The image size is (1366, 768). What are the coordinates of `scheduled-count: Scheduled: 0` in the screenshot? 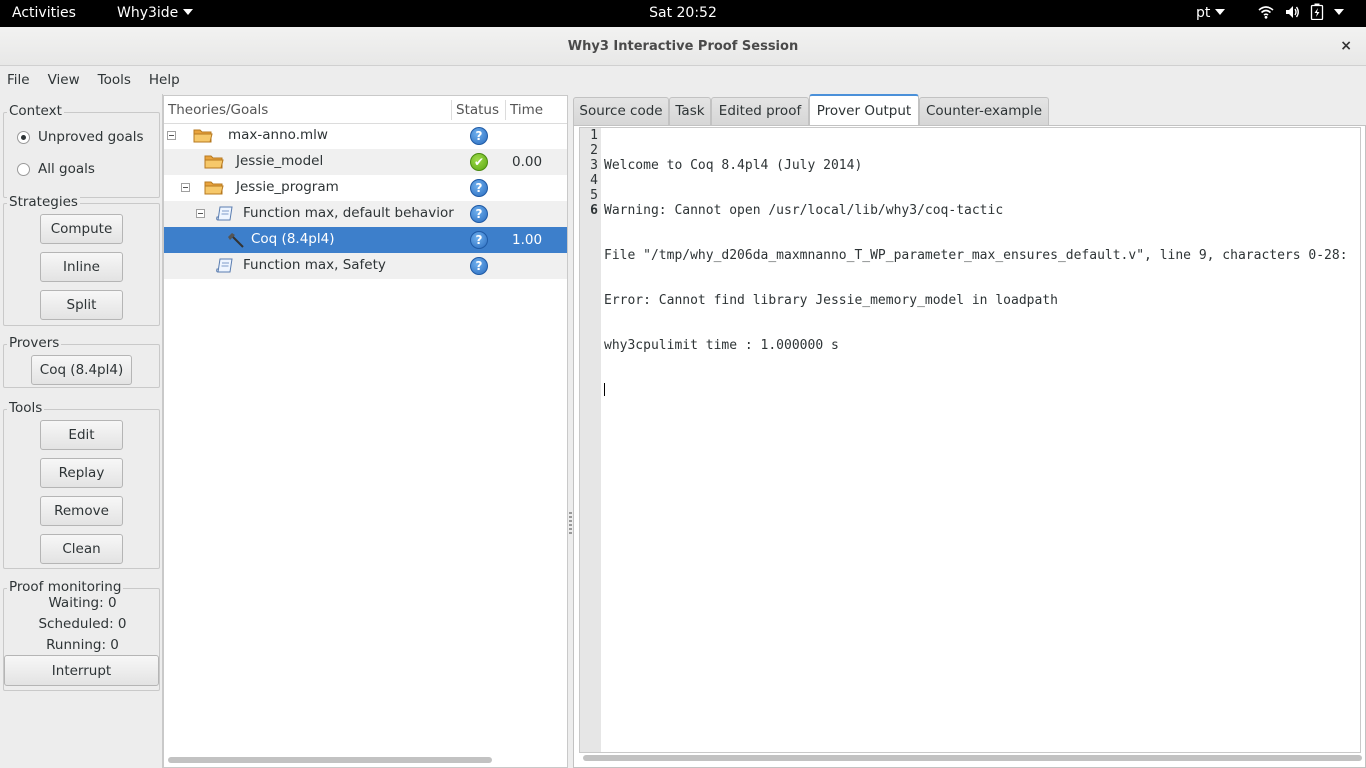 It's located at (82, 624).